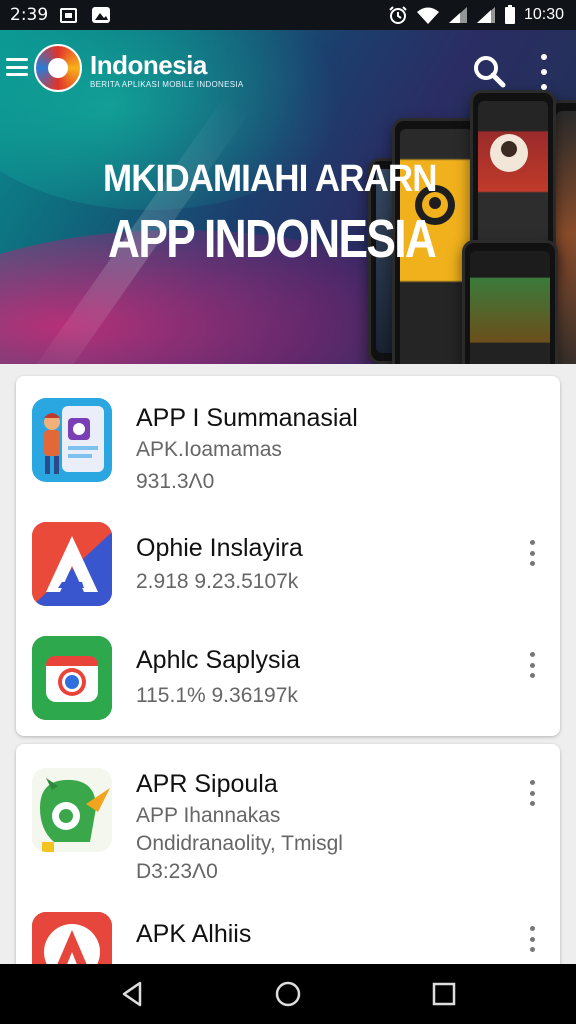 This screenshot has height=1024, width=576. I want to click on app-title: APP I Summanasial, so click(247, 418).